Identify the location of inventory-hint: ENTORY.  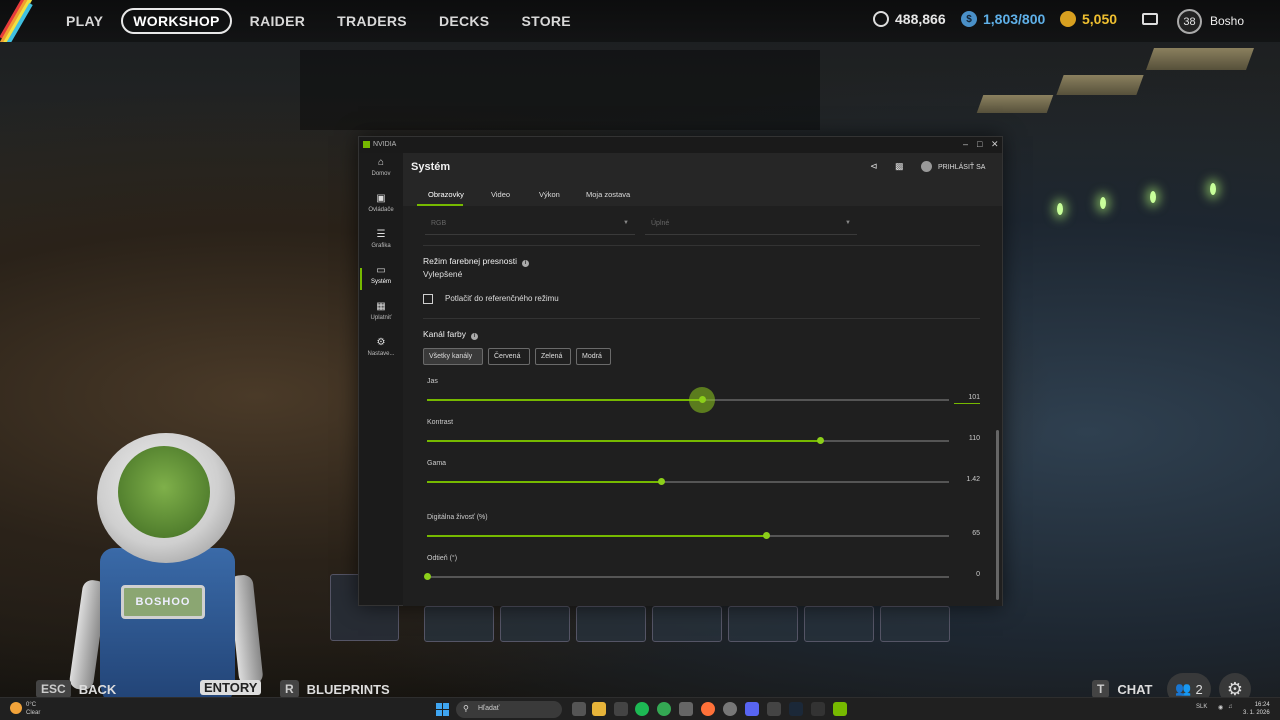
(231, 687).